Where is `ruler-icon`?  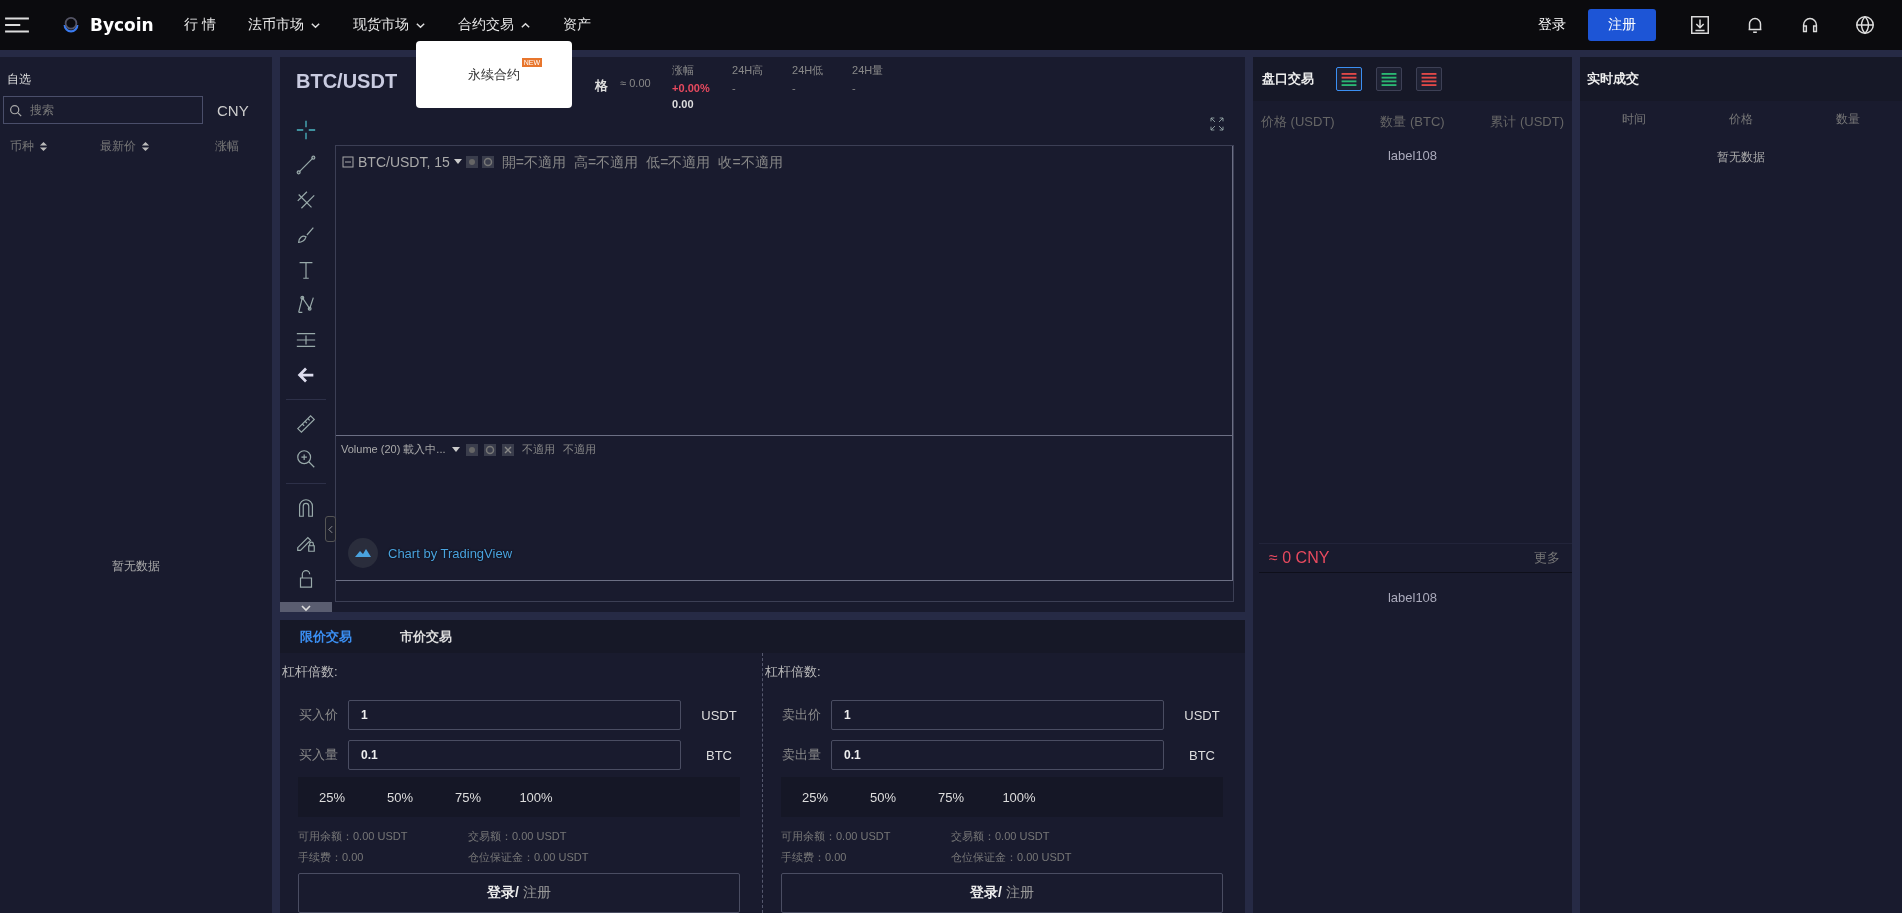 ruler-icon is located at coordinates (306, 424).